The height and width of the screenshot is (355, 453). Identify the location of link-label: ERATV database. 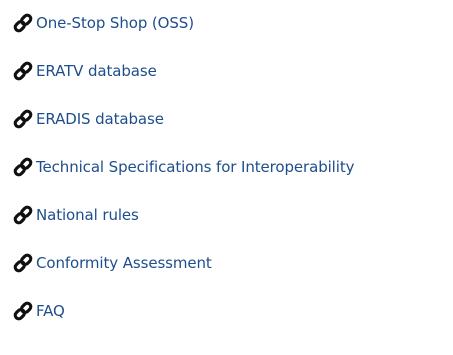
(96, 71).